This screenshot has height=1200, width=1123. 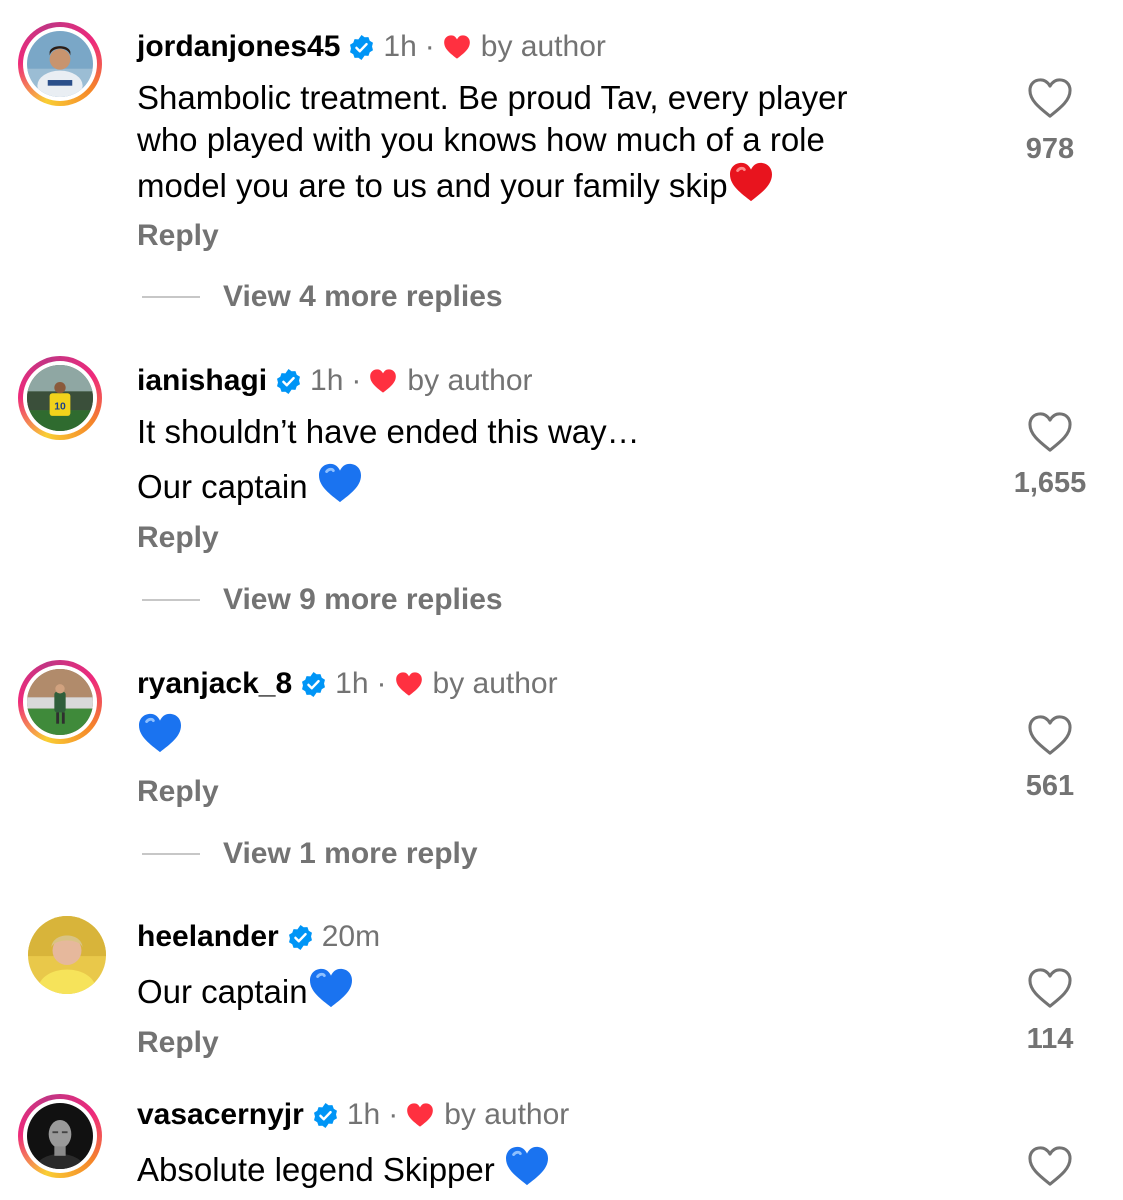 What do you see at coordinates (60, 406) in the screenshot?
I see `svg-text: 10` at bounding box center [60, 406].